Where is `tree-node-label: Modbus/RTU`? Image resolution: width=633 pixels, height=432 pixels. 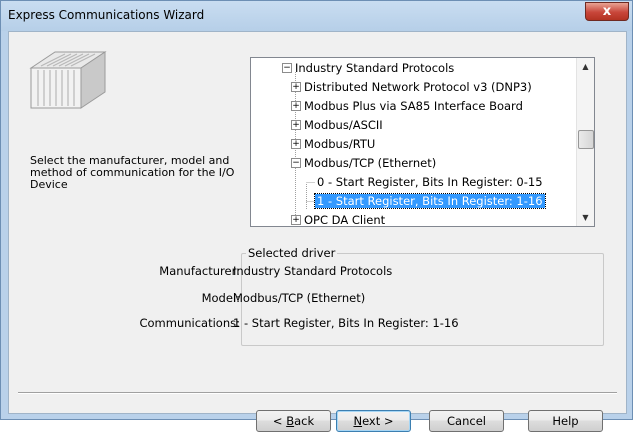
tree-node-label: Modbus/RTU is located at coordinates (340, 144).